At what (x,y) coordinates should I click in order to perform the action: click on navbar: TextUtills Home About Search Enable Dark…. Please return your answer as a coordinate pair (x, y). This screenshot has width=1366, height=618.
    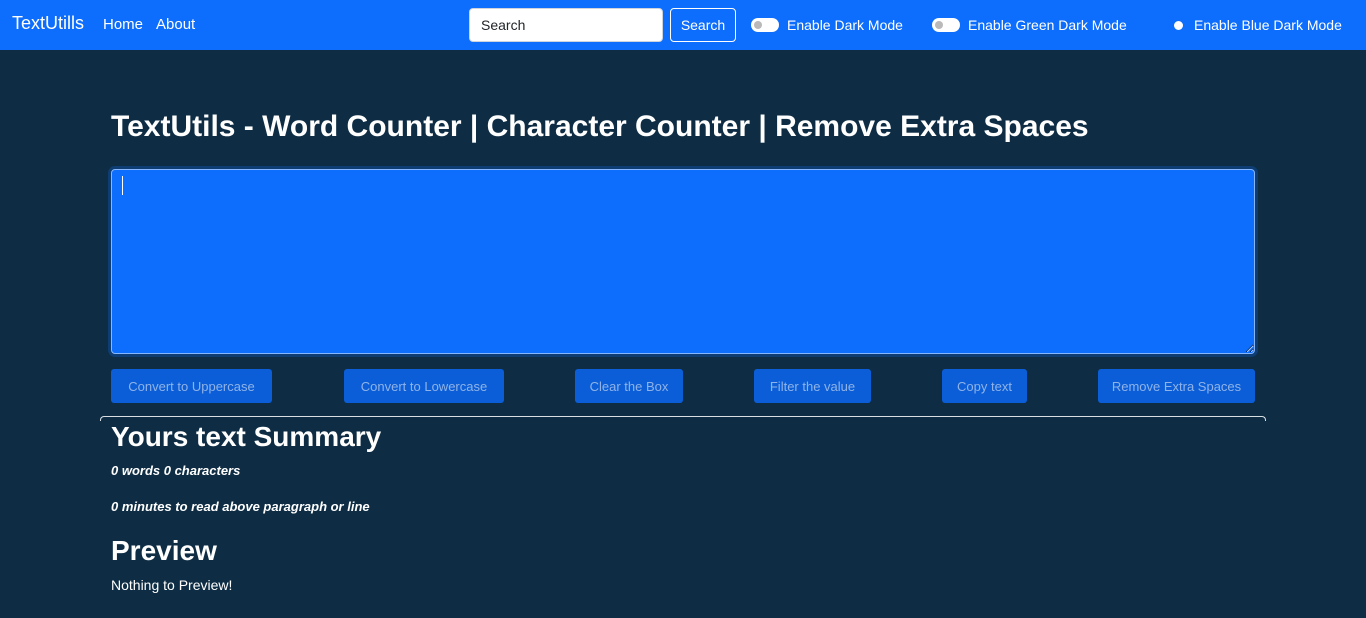
    Looking at the image, I should click on (683, 25).